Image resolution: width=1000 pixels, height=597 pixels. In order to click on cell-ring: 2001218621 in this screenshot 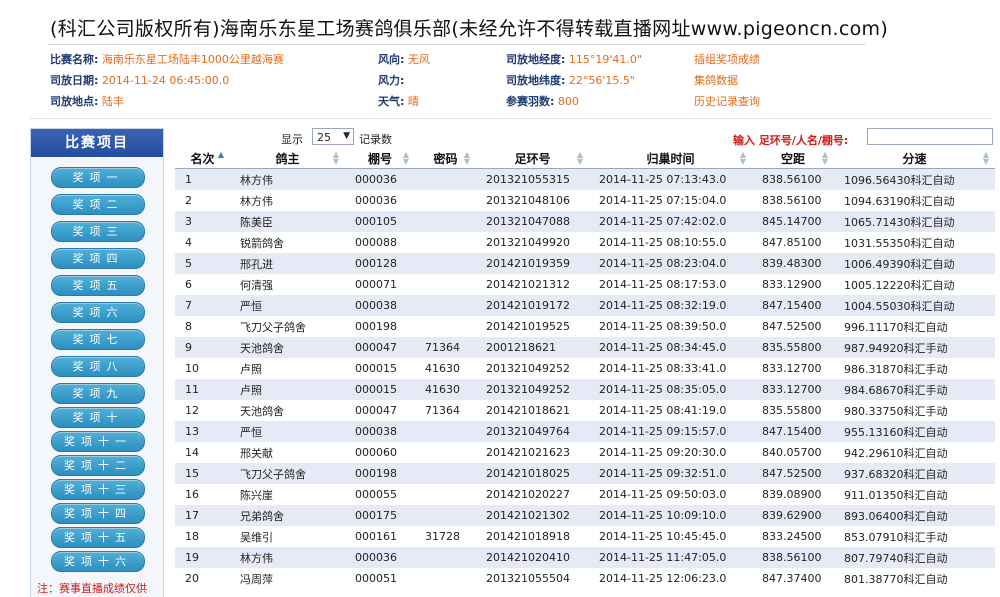, I will do `click(532, 347)`.